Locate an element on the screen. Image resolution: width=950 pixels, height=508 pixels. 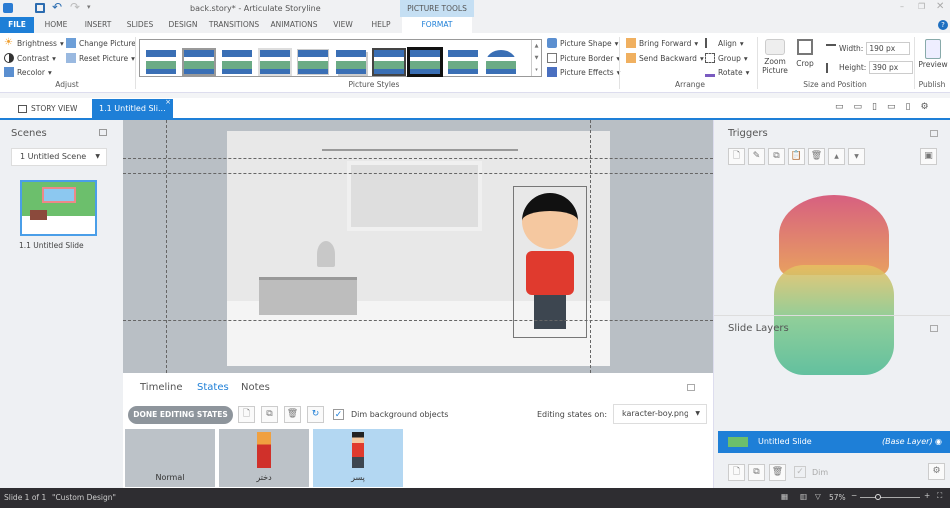
tab-slides: SLIDES is located at coordinates (140, 25).